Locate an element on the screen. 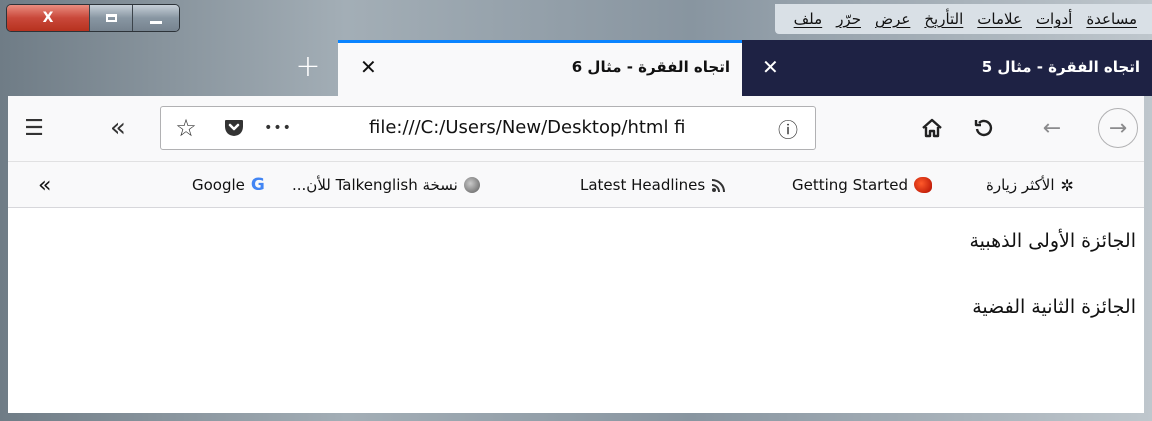 The image size is (1152, 421). rss-icon is located at coordinates (719, 186).